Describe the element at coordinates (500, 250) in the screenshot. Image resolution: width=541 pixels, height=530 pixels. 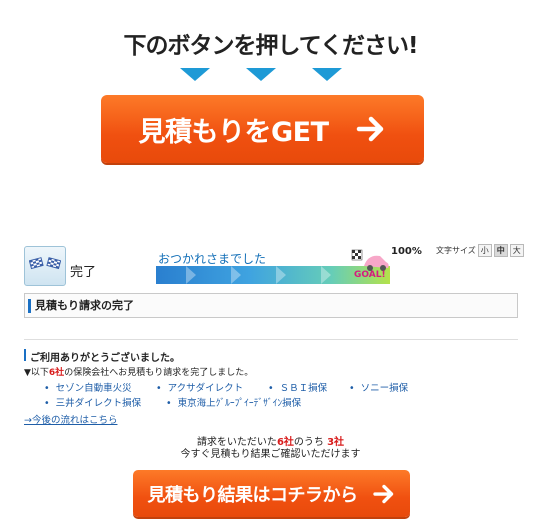
I see `font-size-medium-button: 中` at that location.